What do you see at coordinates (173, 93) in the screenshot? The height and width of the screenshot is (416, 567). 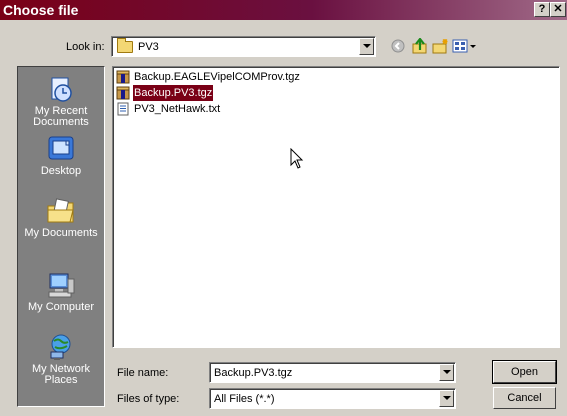 I see `file-name-text: Backup.PV3.tgz` at bounding box center [173, 93].